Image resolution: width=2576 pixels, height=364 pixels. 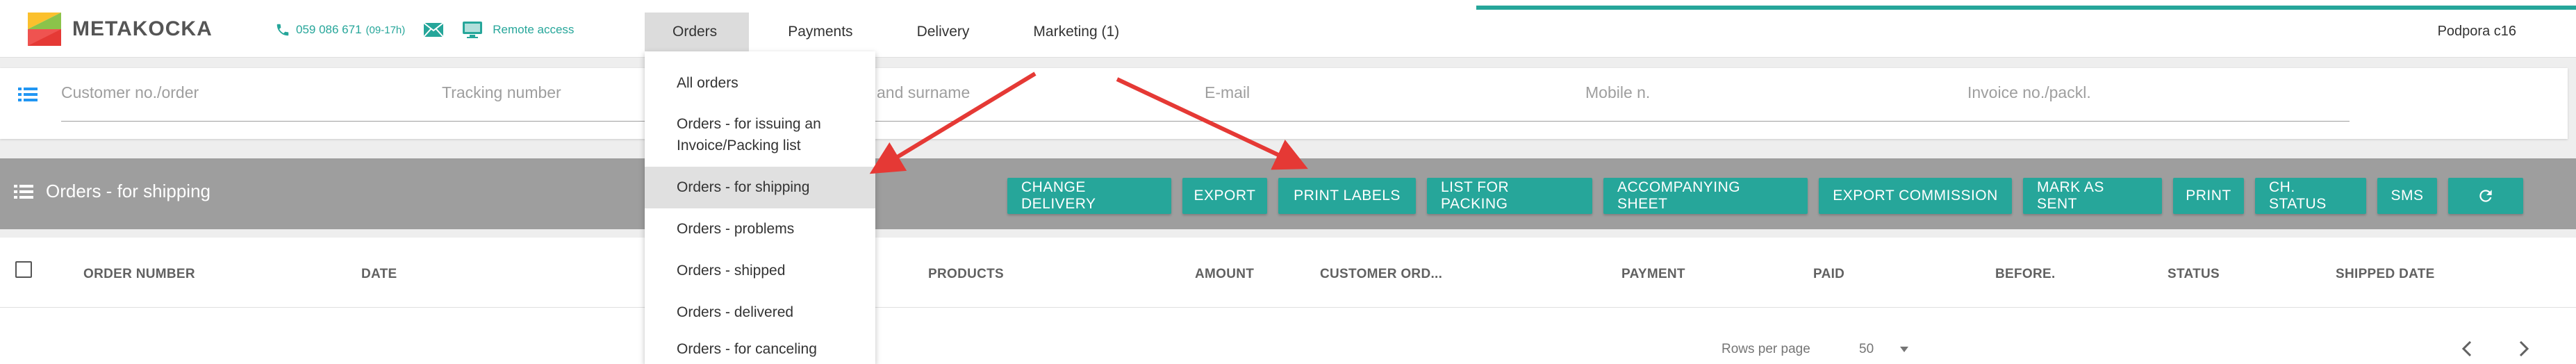 I want to click on menu-item-canceling: Orders - for canceling, so click(x=760, y=349).